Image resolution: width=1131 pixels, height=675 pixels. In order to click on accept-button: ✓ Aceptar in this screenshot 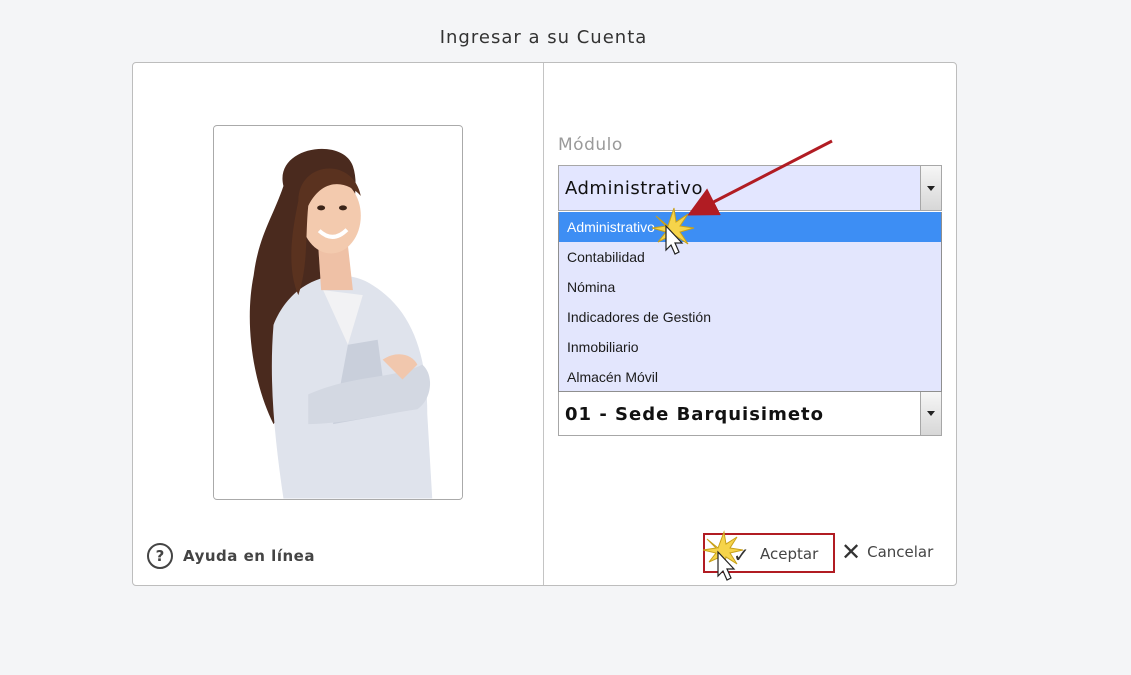, I will do `click(769, 553)`.